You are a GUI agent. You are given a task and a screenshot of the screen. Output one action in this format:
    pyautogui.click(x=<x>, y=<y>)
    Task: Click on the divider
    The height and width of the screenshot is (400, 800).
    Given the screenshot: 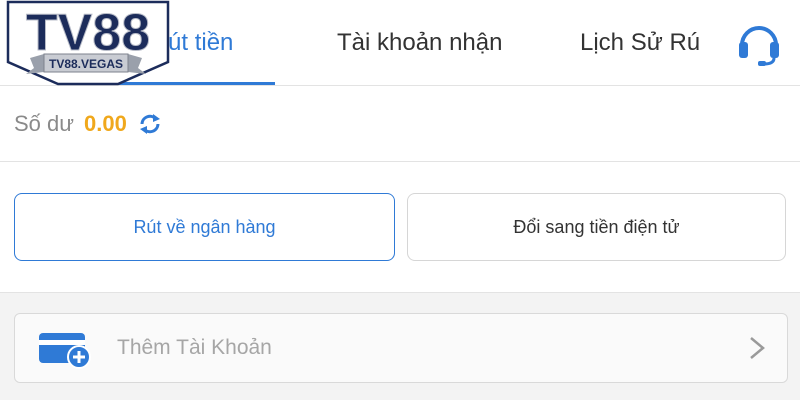 What is the action you would take?
    pyautogui.click(x=400, y=161)
    